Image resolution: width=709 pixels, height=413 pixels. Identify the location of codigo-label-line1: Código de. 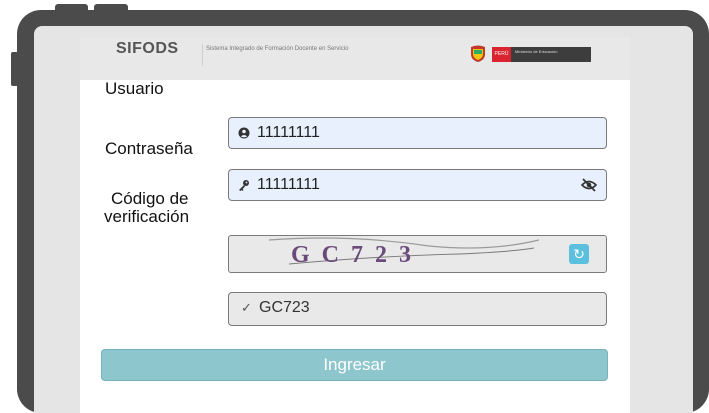
(150, 198).